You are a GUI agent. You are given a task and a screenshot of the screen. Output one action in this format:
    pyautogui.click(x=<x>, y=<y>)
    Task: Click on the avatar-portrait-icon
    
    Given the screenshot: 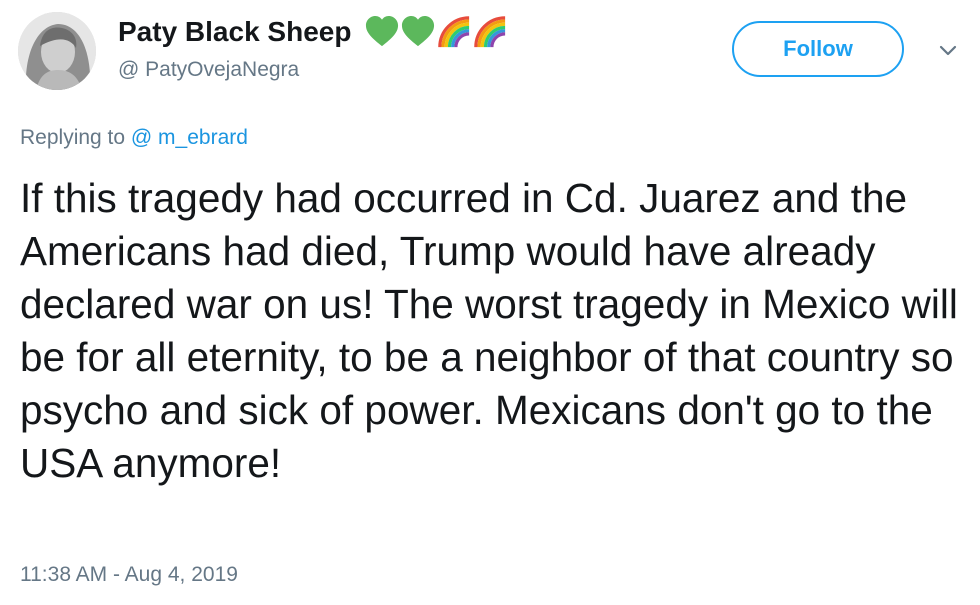 What is the action you would take?
    pyautogui.click(x=57, y=51)
    